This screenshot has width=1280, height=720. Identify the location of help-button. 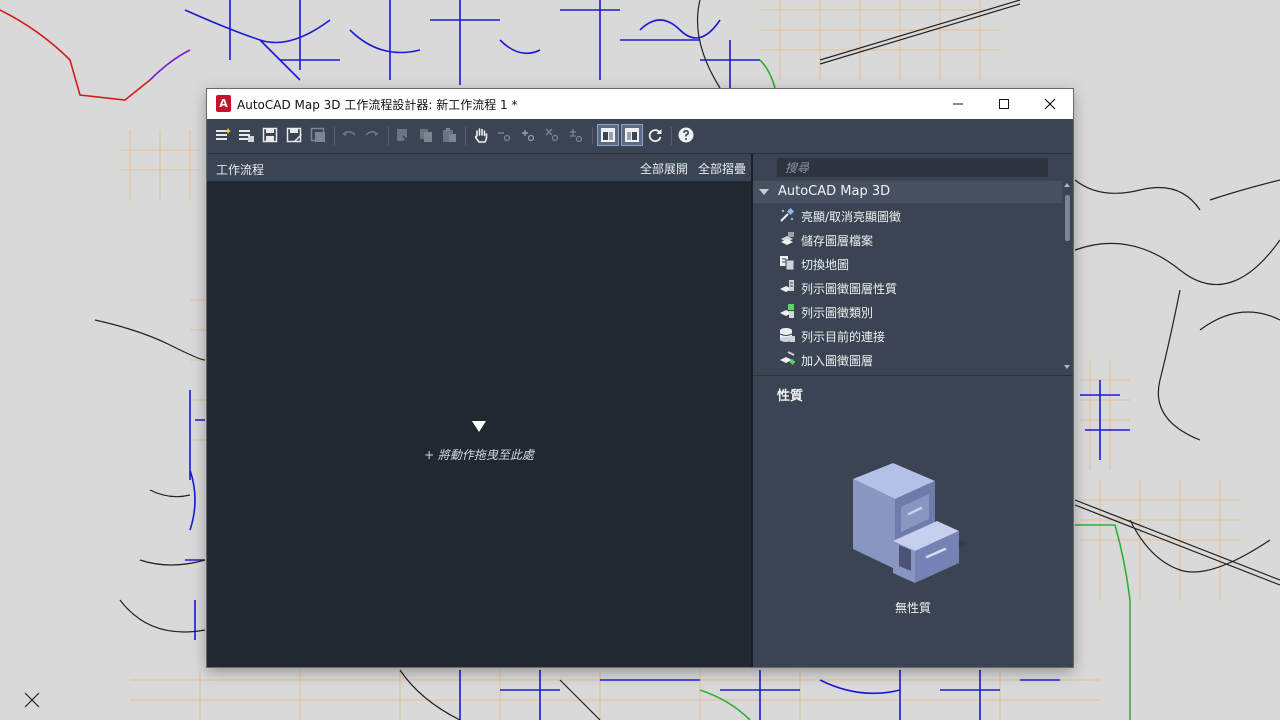
(686, 135).